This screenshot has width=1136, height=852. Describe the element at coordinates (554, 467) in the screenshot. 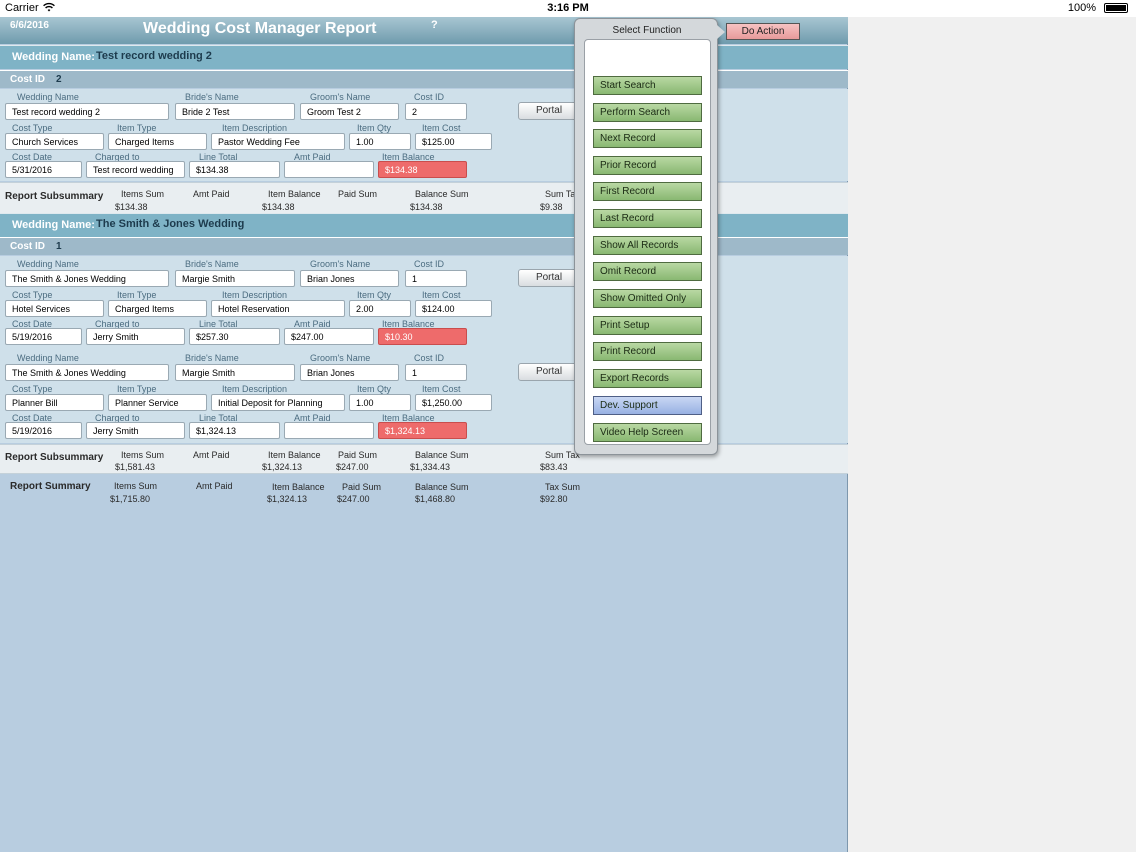

I see `sum-tax-value: $83.43` at that location.